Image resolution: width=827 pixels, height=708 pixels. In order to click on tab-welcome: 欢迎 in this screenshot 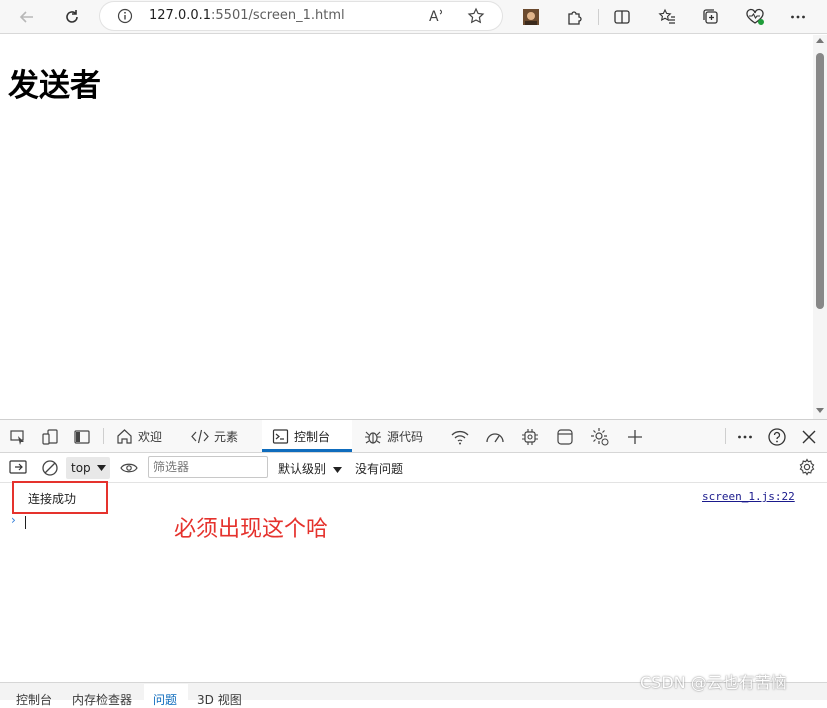, I will do `click(139, 436)`.